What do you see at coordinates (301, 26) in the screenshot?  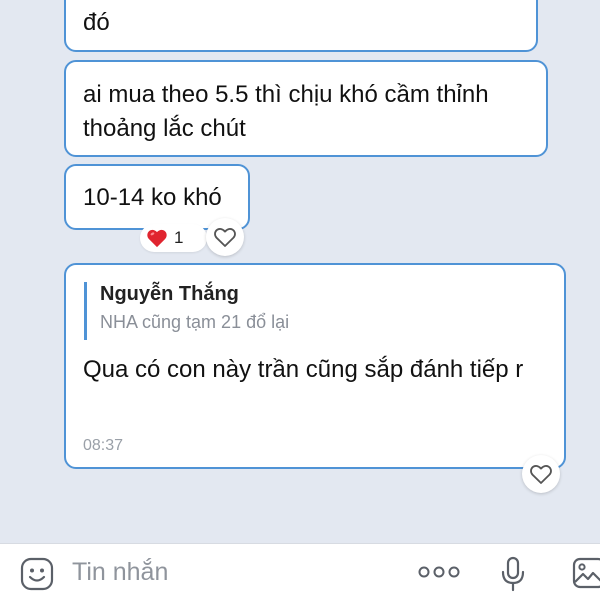 I see `message-bubble: đó` at bounding box center [301, 26].